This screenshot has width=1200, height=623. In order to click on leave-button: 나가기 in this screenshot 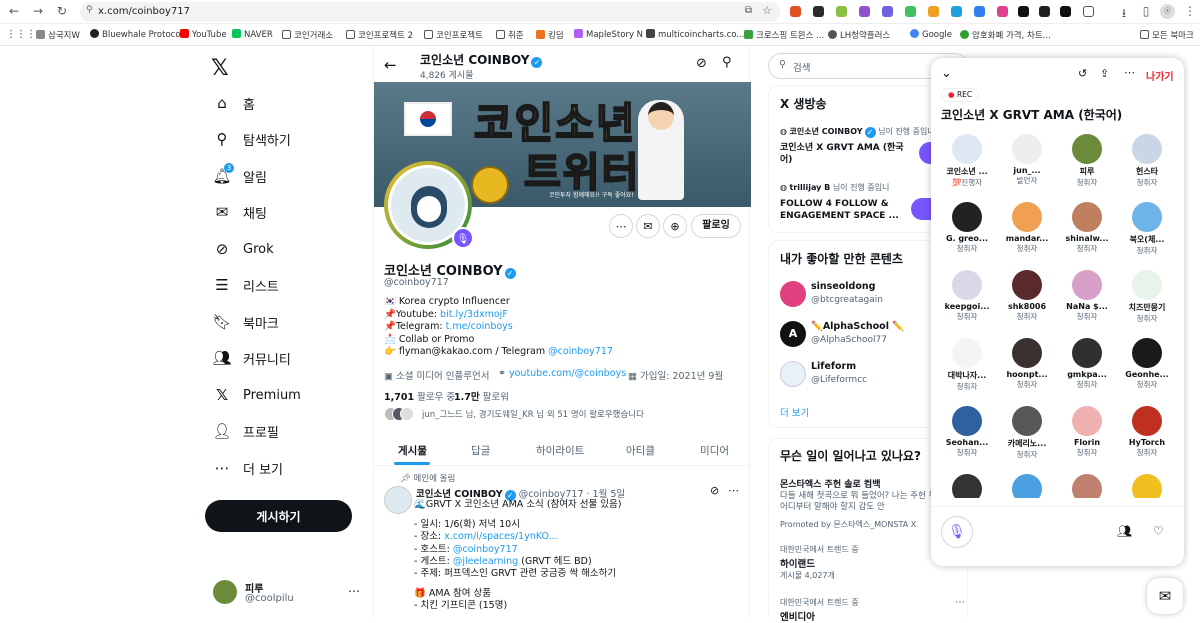, I will do `click(1160, 75)`.